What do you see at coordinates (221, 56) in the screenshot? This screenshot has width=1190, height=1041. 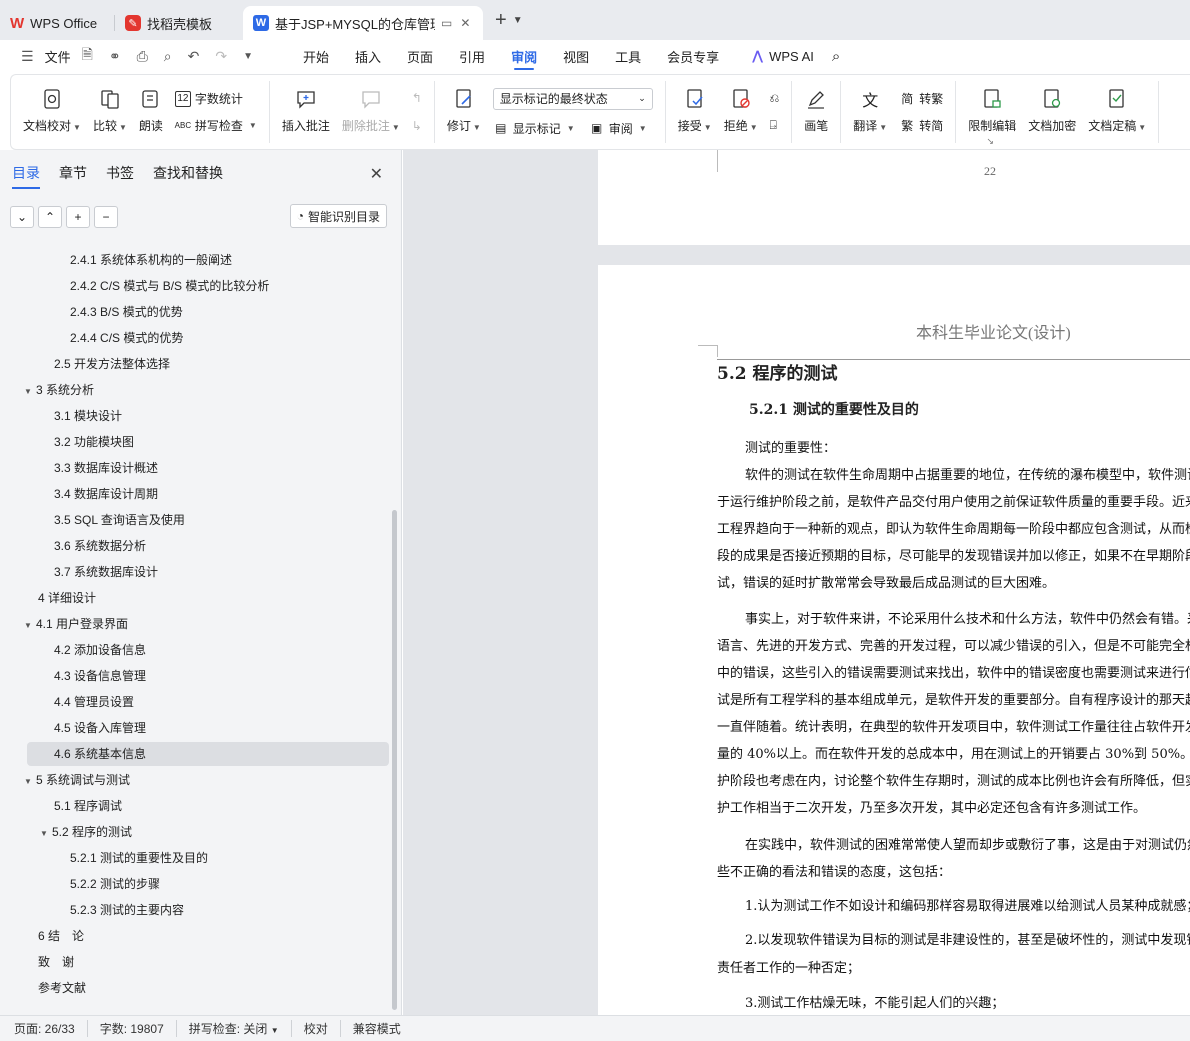 I see `redo-icon: ↷` at bounding box center [221, 56].